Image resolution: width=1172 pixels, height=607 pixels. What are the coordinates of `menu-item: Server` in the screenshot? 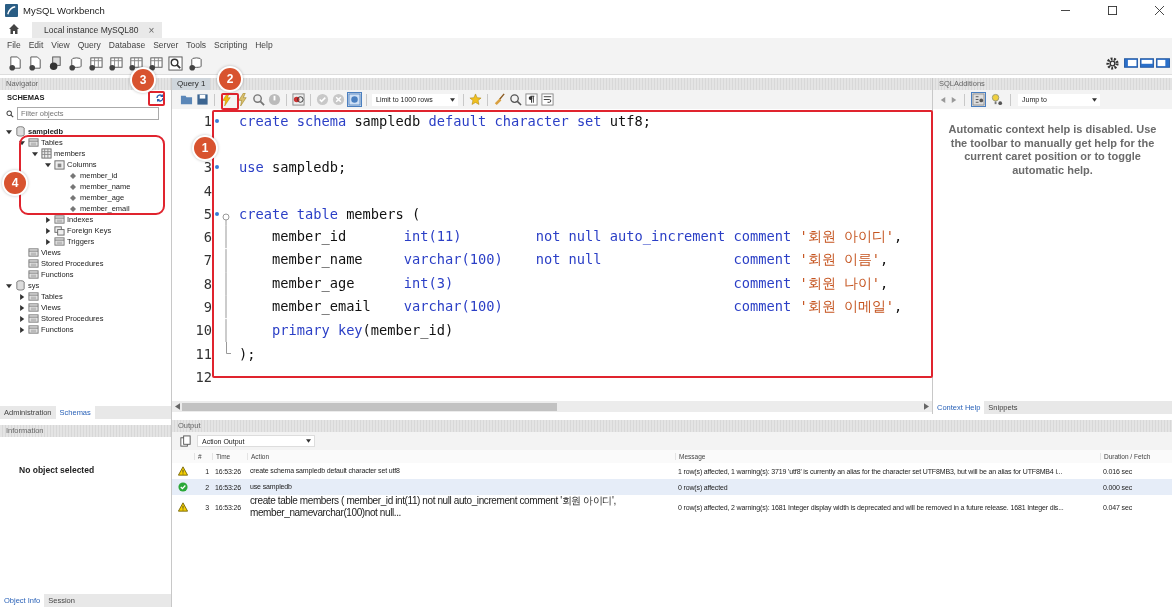 It's located at (167, 45).